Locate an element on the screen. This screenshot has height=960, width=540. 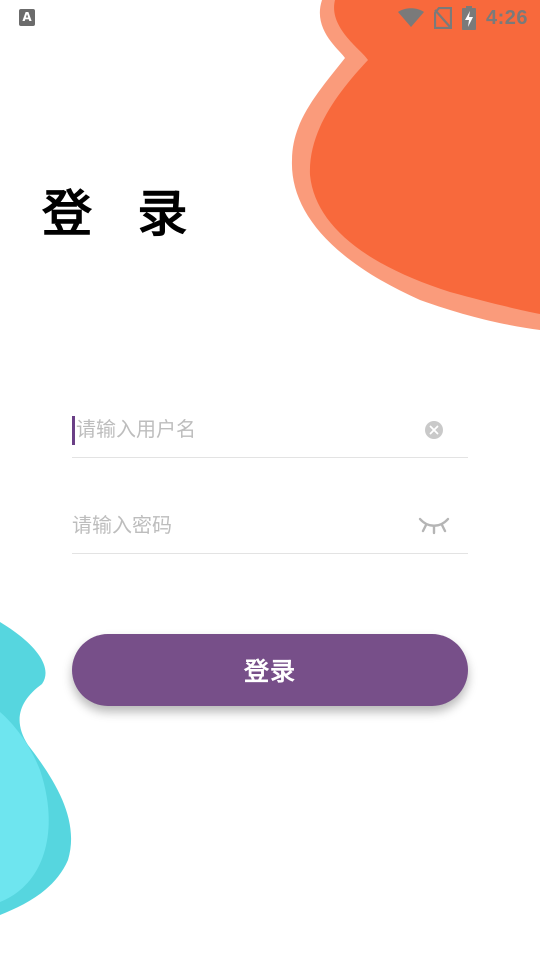
username-input is located at coordinates (239, 429).